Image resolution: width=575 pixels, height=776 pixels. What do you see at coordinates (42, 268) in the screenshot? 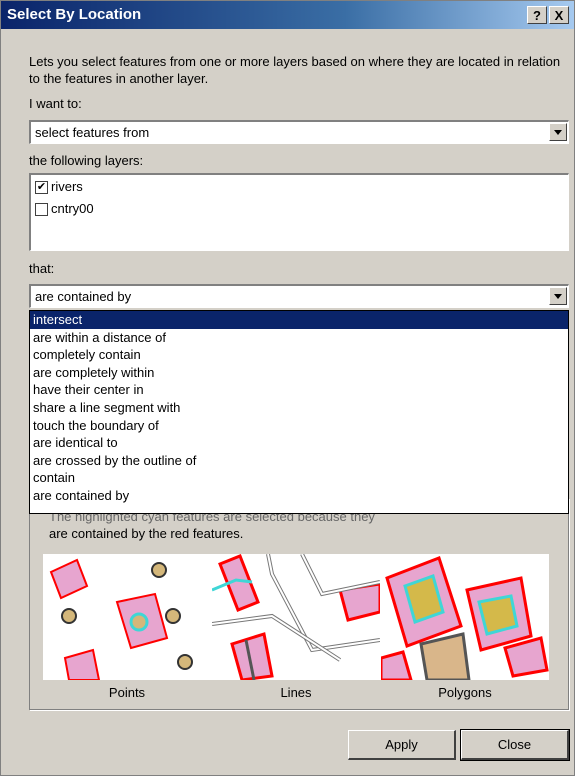
I see `that-label: that:` at bounding box center [42, 268].